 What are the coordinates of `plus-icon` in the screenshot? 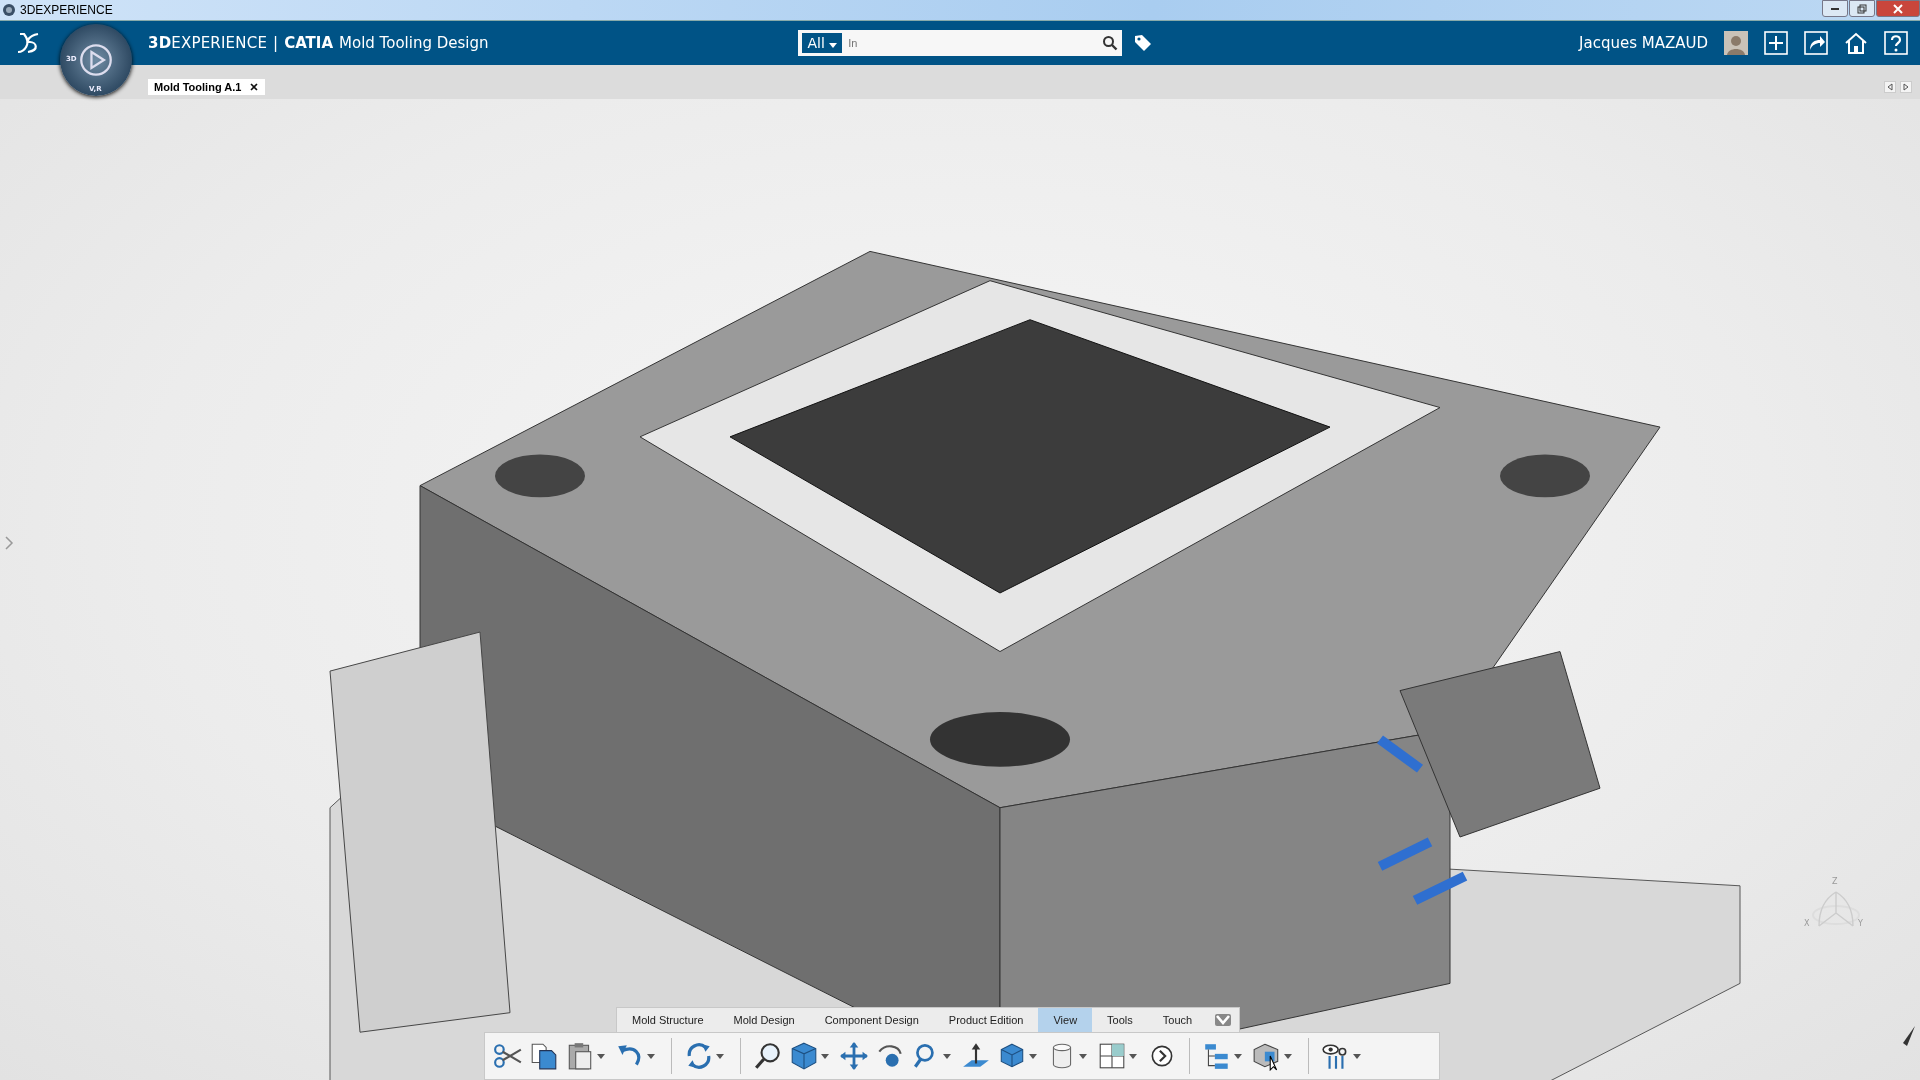 It's located at (1776, 43).